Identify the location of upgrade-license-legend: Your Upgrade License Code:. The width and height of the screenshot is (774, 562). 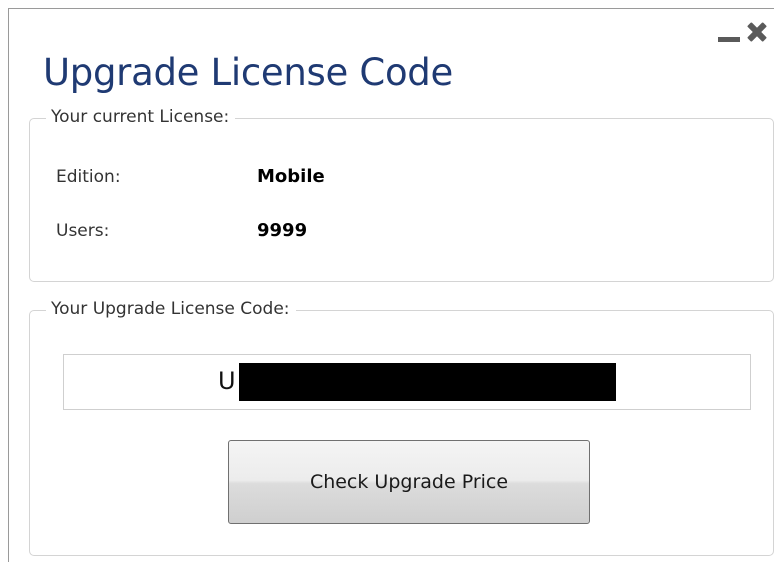
(171, 309).